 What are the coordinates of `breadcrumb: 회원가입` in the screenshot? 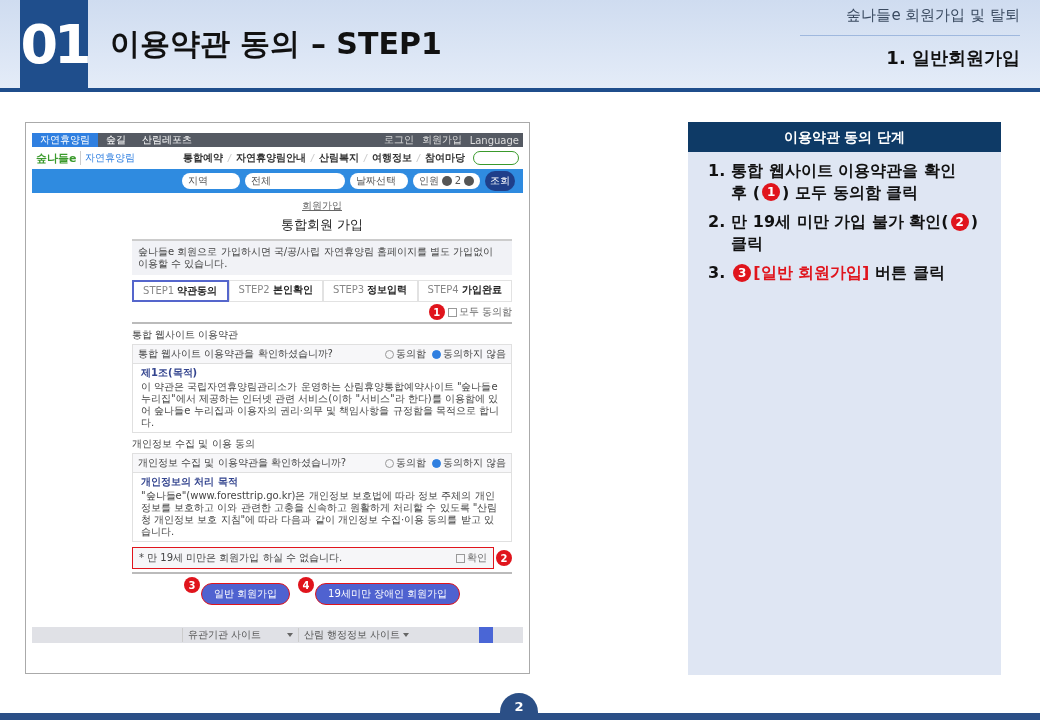 It's located at (322, 206).